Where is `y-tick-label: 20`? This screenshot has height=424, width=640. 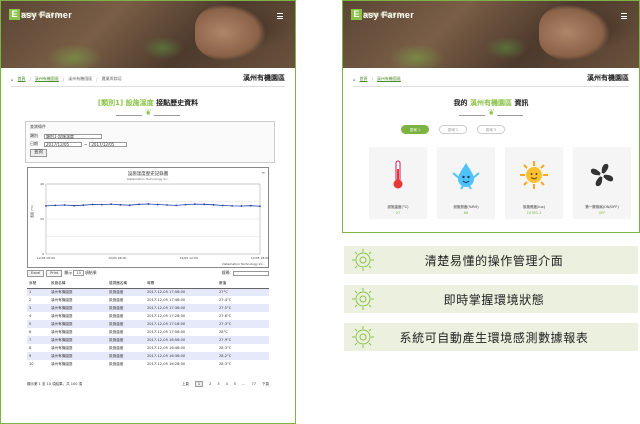
y-tick-label: 20 is located at coordinates (42, 219).